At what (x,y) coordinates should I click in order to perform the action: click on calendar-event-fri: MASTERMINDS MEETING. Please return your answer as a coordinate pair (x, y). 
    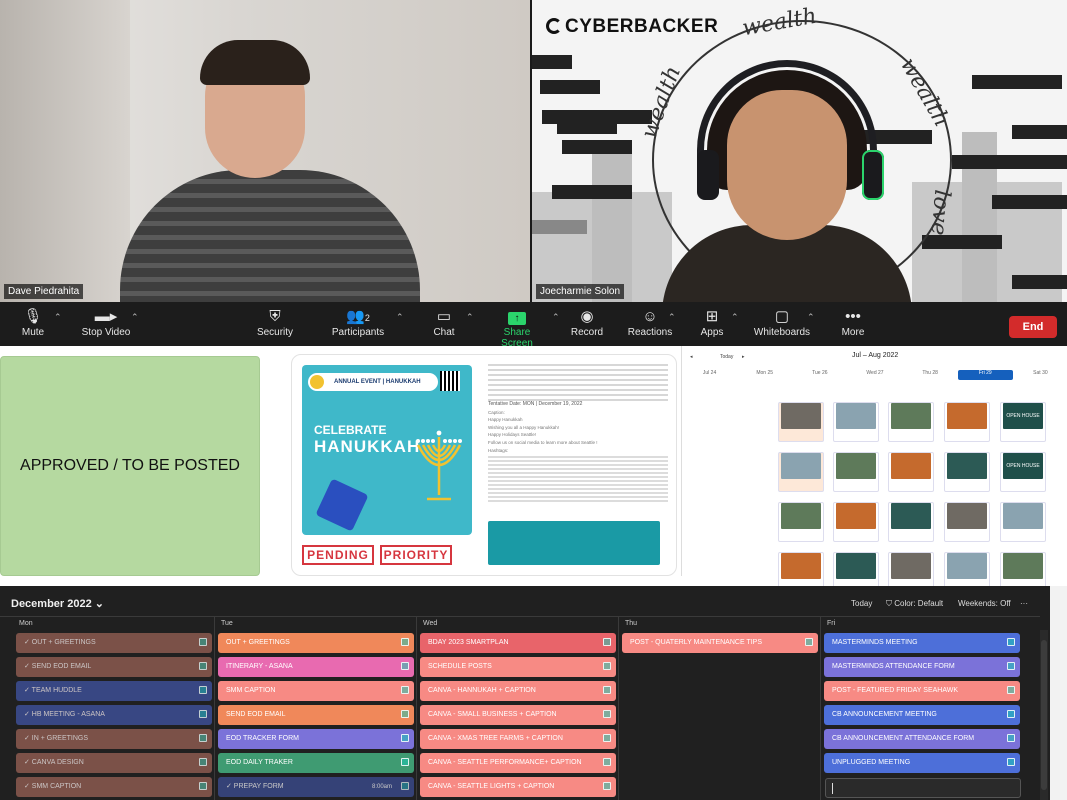
    Looking at the image, I should click on (922, 643).